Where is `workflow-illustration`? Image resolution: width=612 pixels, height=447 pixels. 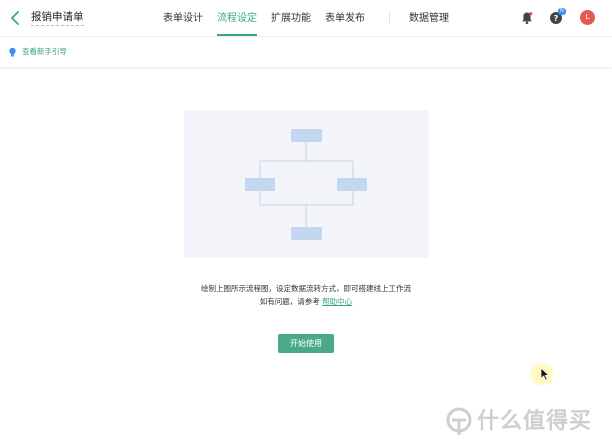 workflow-illustration is located at coordinates (306, 184).